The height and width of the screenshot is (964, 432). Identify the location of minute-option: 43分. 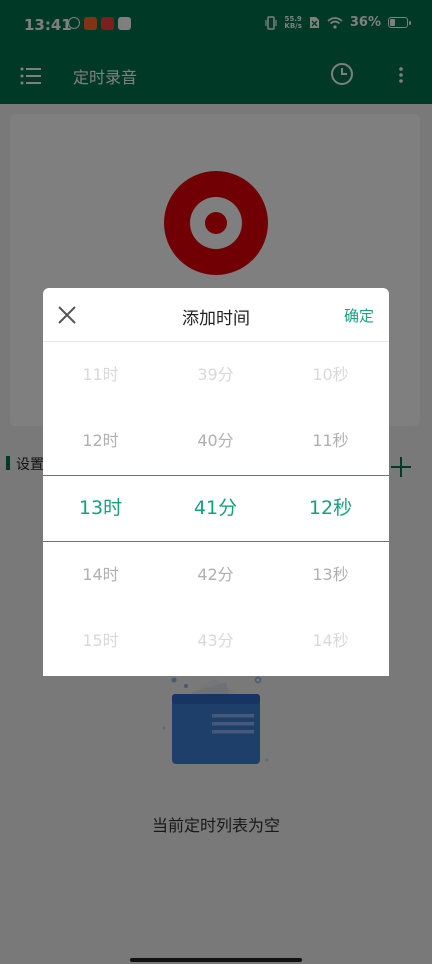
(215, 641).